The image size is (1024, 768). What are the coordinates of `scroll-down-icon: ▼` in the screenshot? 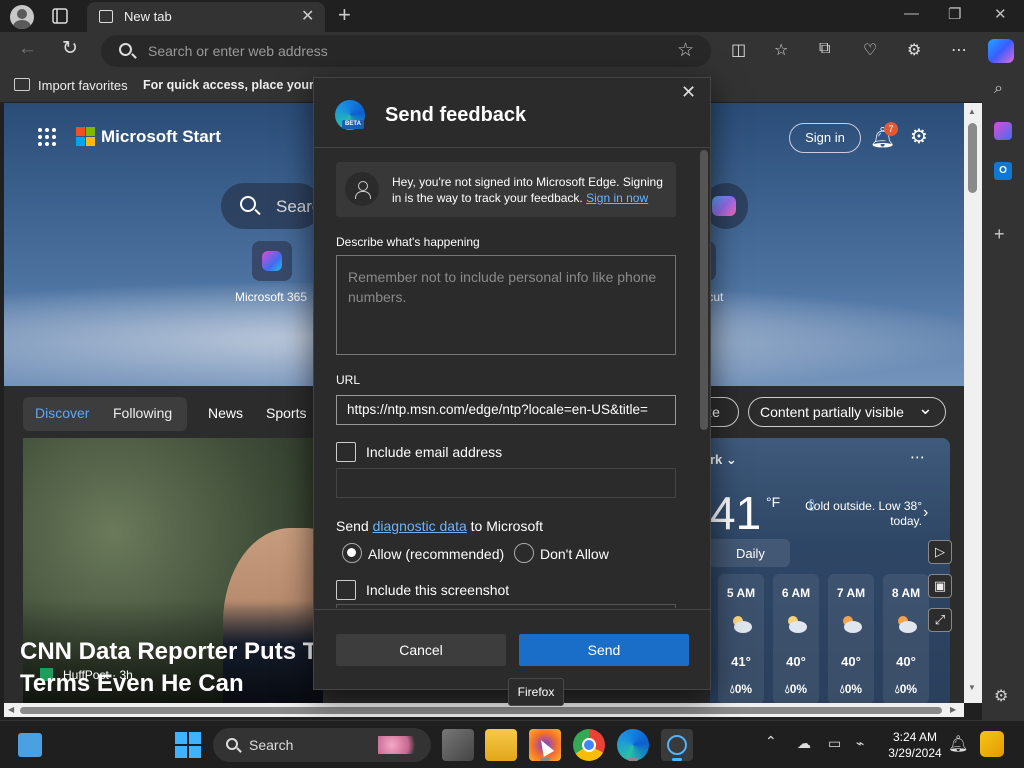 It's located at (972, 687).